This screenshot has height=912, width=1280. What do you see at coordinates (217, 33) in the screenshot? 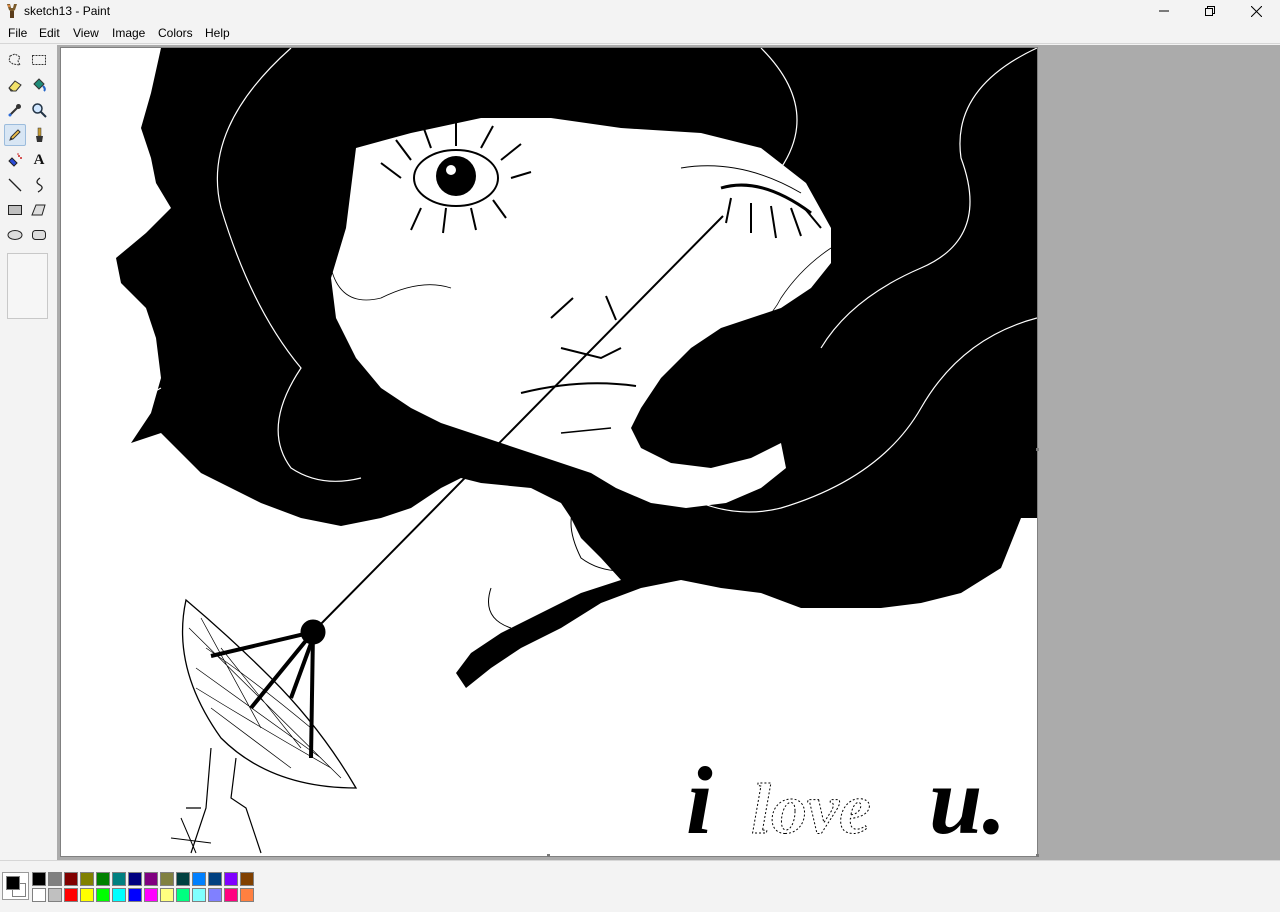
I see `menu-help: Help` at bounding box center [217, 33].